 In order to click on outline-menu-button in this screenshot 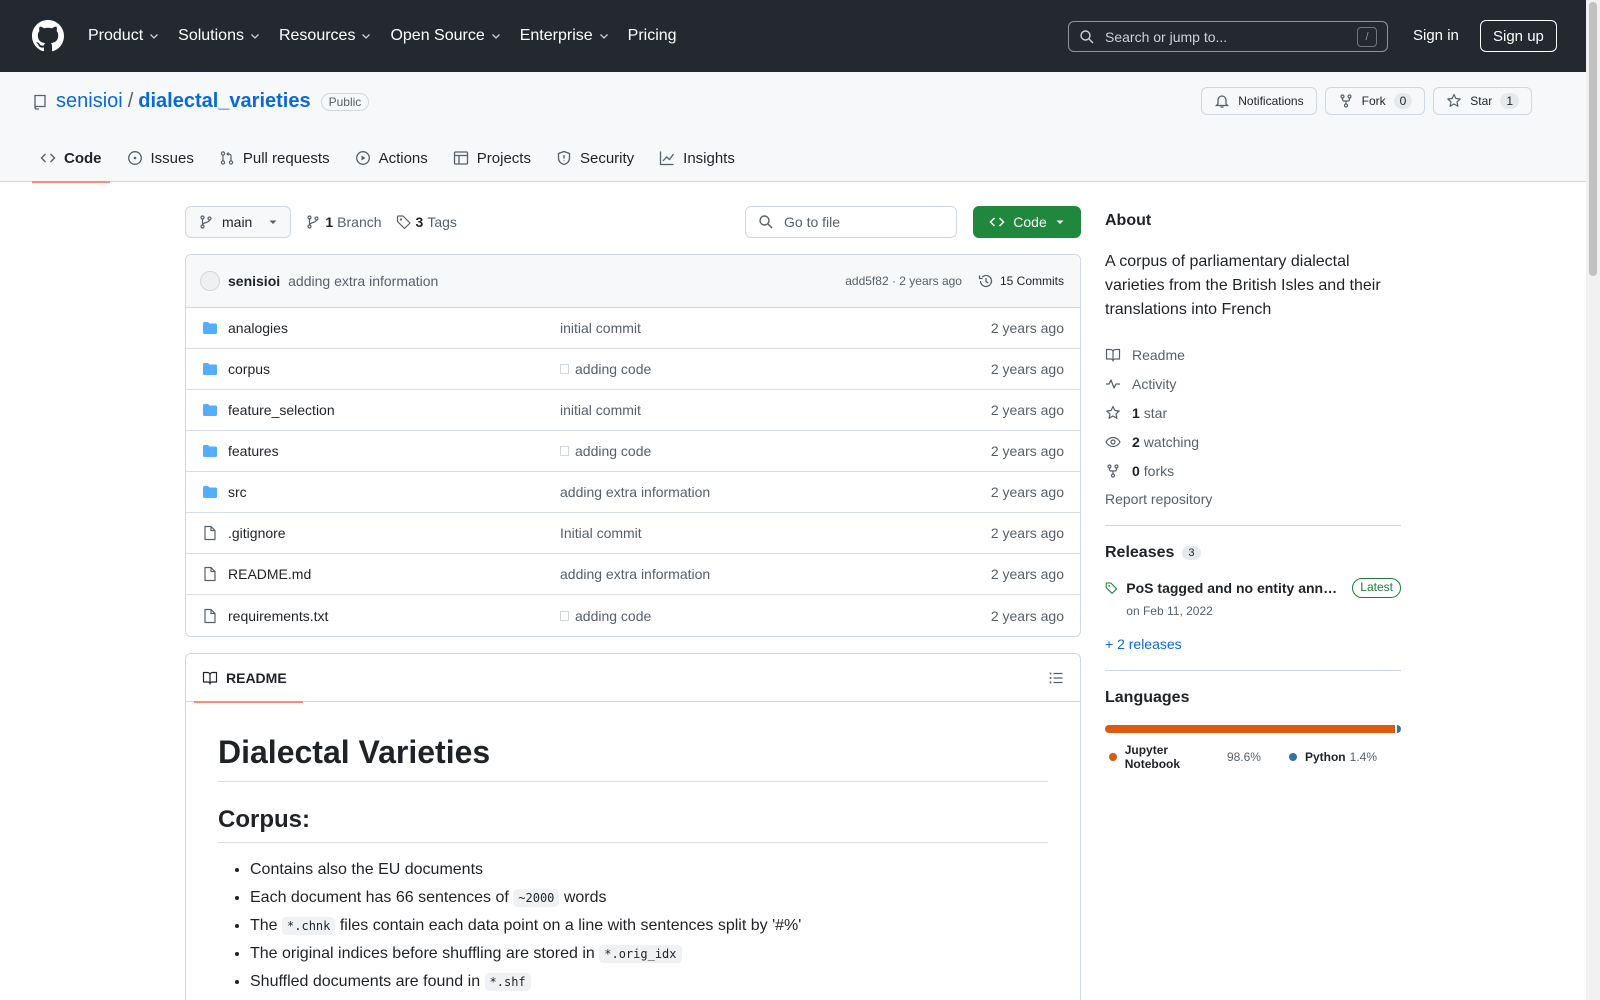, I will do `click(1056, 678)`.